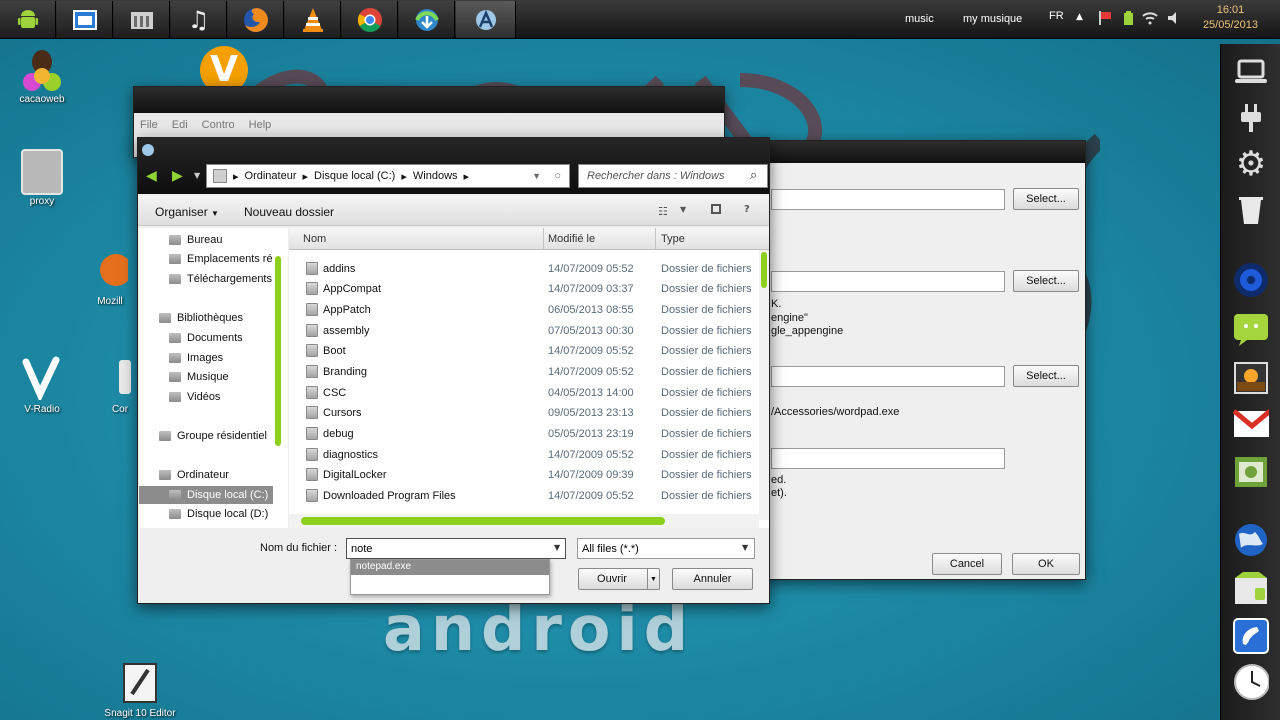 The width and height of the screenshot is (1280, 720). Describe the element at coordinates (655, 239) in the screenshot. I see `column-divider` at that location.